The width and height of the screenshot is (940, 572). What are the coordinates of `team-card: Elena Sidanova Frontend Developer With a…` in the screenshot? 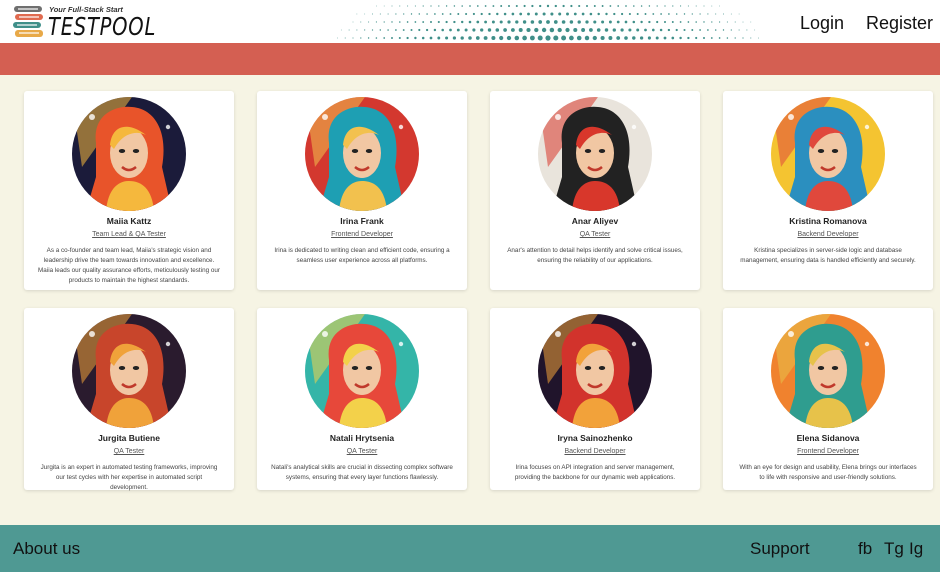 It's located at (828, 399).